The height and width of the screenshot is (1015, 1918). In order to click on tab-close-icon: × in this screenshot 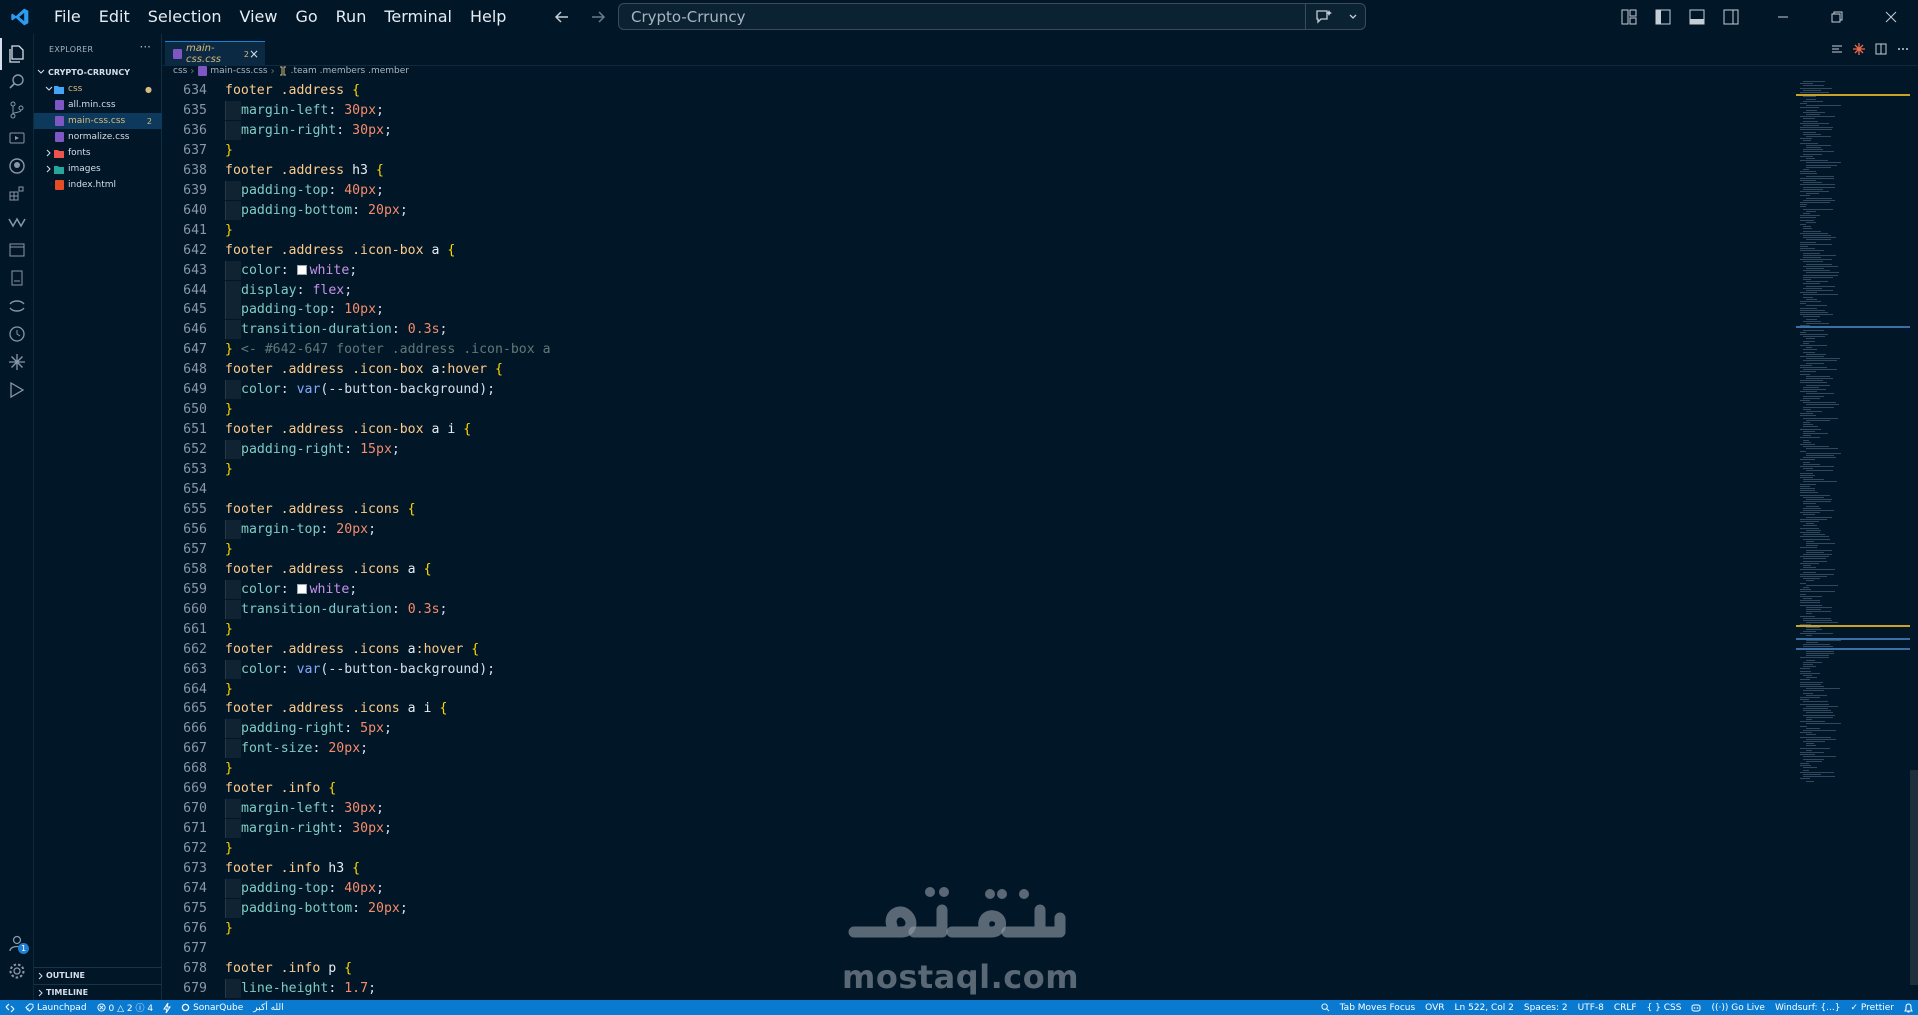, I will do `click(254, 54)`.